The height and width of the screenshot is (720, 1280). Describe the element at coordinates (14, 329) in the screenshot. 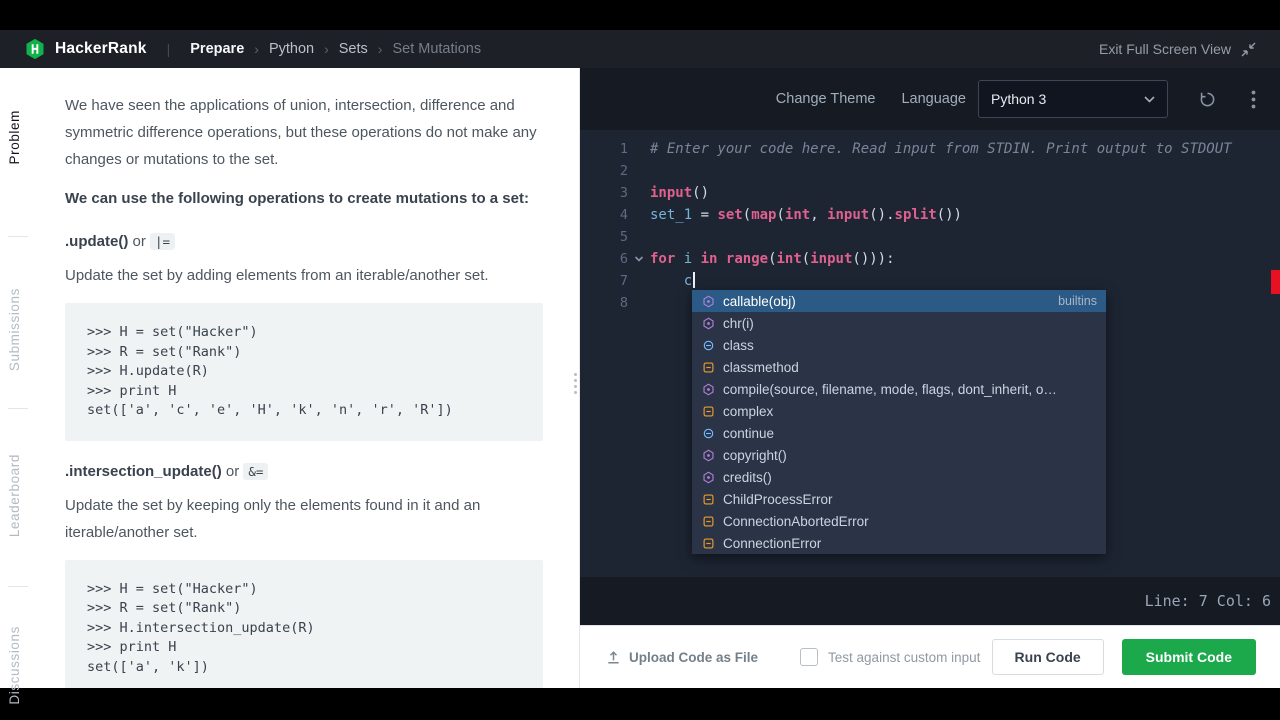

I see `tab-submissions: Submissions` at that location.